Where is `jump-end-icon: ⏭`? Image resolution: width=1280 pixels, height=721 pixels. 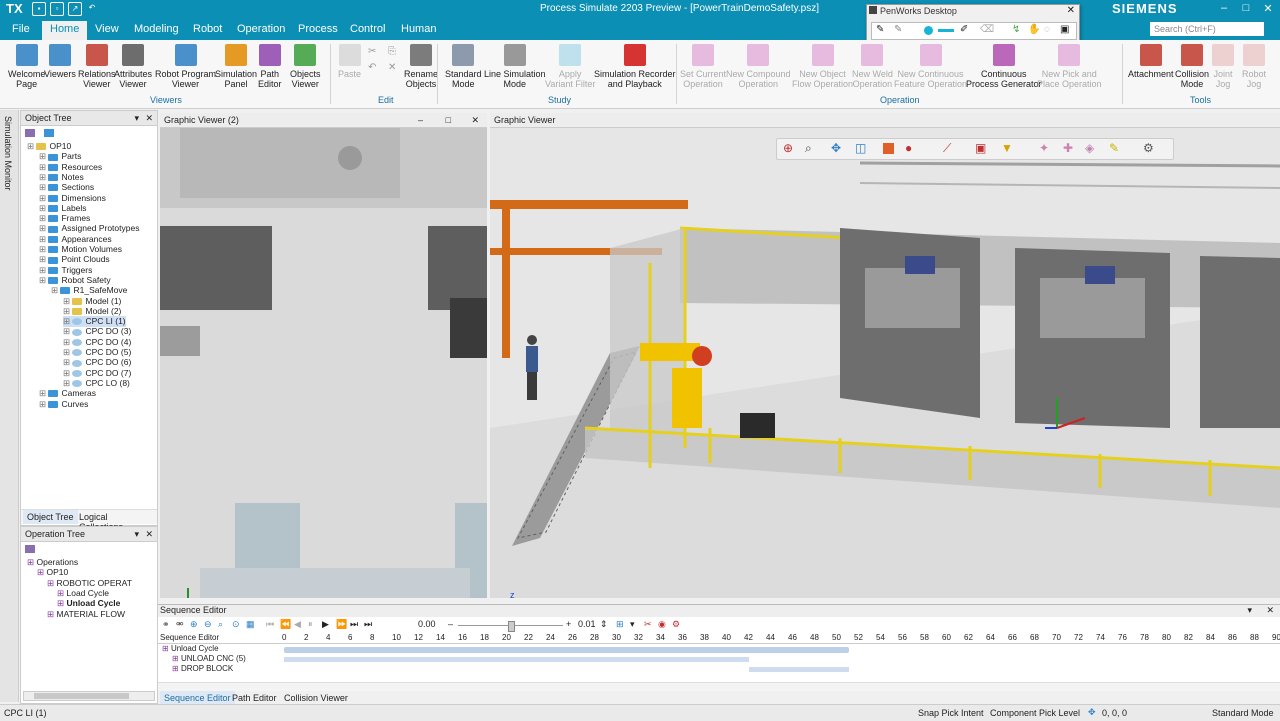 jump-end-icon: ⏭ is located at coordinates (354, 624).